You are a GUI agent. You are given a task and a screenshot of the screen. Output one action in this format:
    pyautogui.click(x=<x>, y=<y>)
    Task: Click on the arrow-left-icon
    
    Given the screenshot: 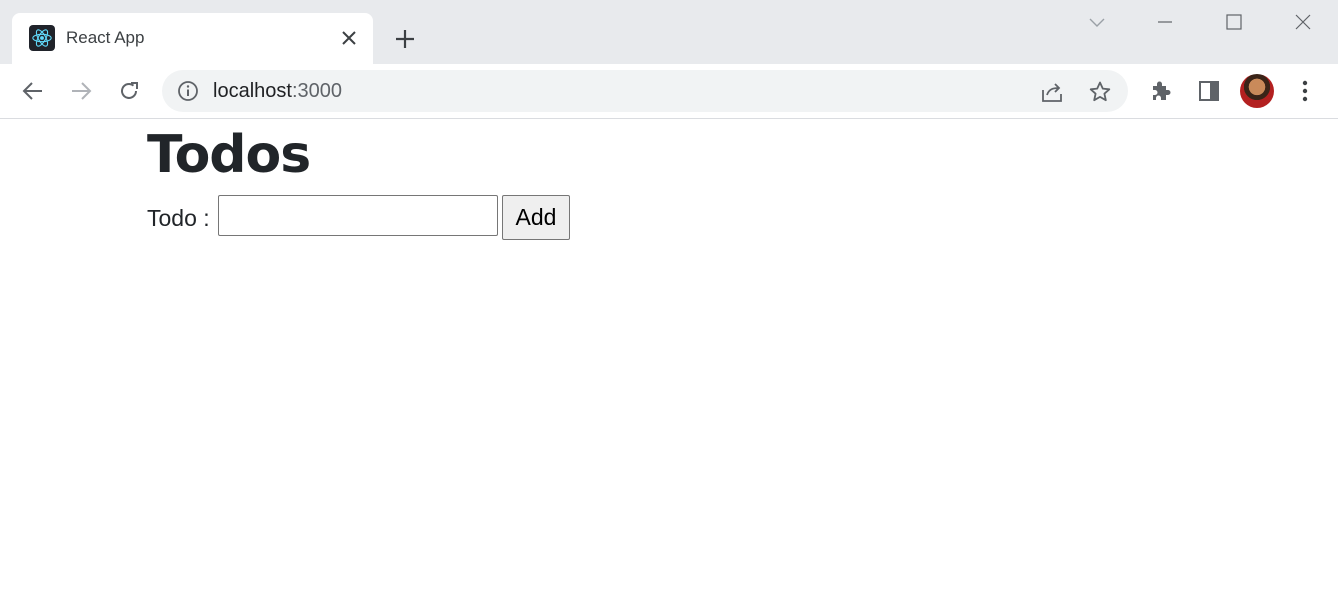 What is the action you would take?
    pyautogui.click(x=33, y=91)
    